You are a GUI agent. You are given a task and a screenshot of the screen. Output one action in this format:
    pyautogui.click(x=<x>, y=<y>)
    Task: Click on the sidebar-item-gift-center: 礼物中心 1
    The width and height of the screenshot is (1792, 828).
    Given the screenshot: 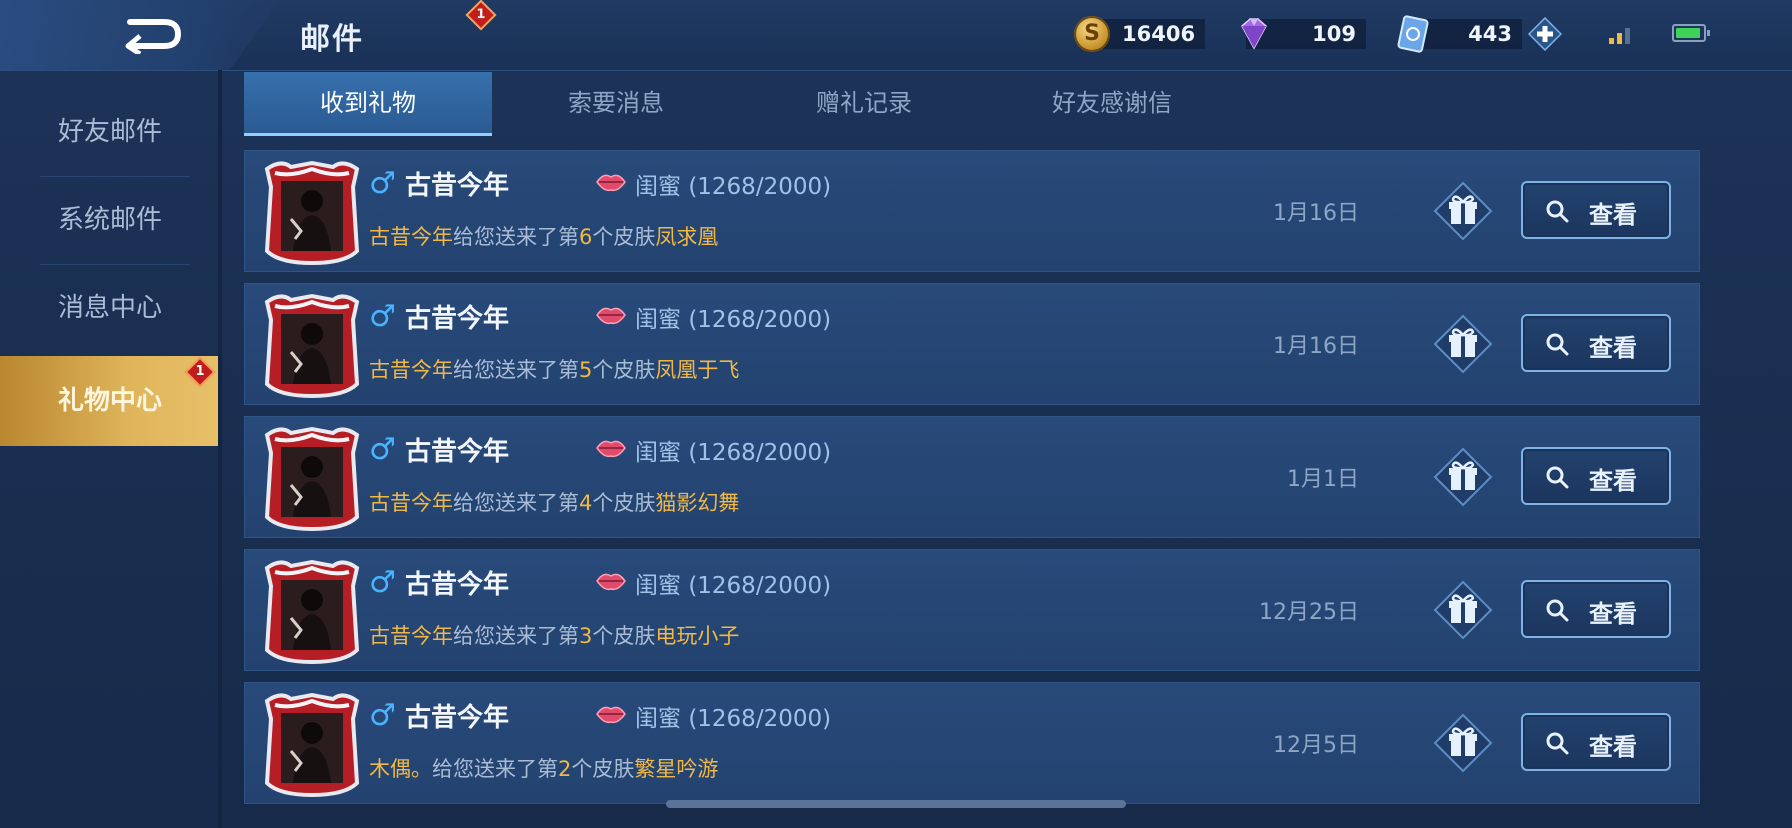 What is the action you would take?
    pyautogui.click(x=110, y=401)
    